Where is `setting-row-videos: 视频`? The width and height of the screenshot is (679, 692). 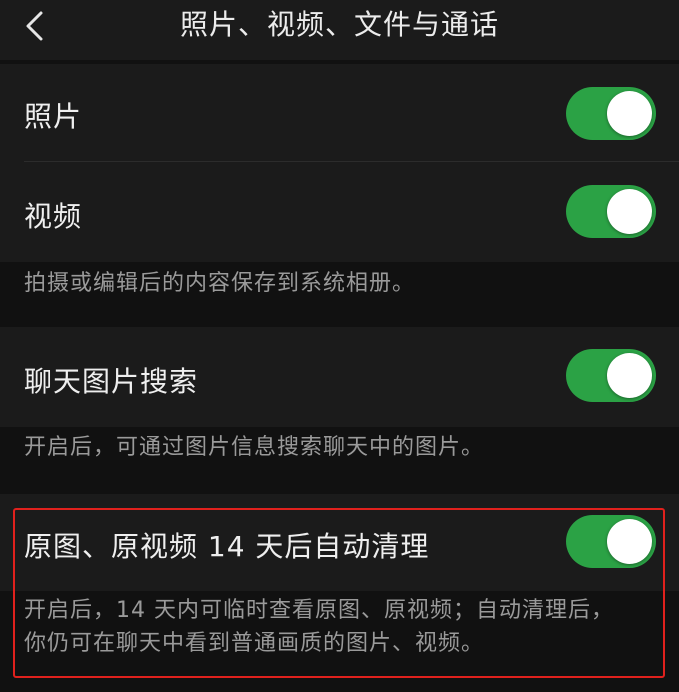 setting-row-videos: 视频 is located at coordinates (339, 212).